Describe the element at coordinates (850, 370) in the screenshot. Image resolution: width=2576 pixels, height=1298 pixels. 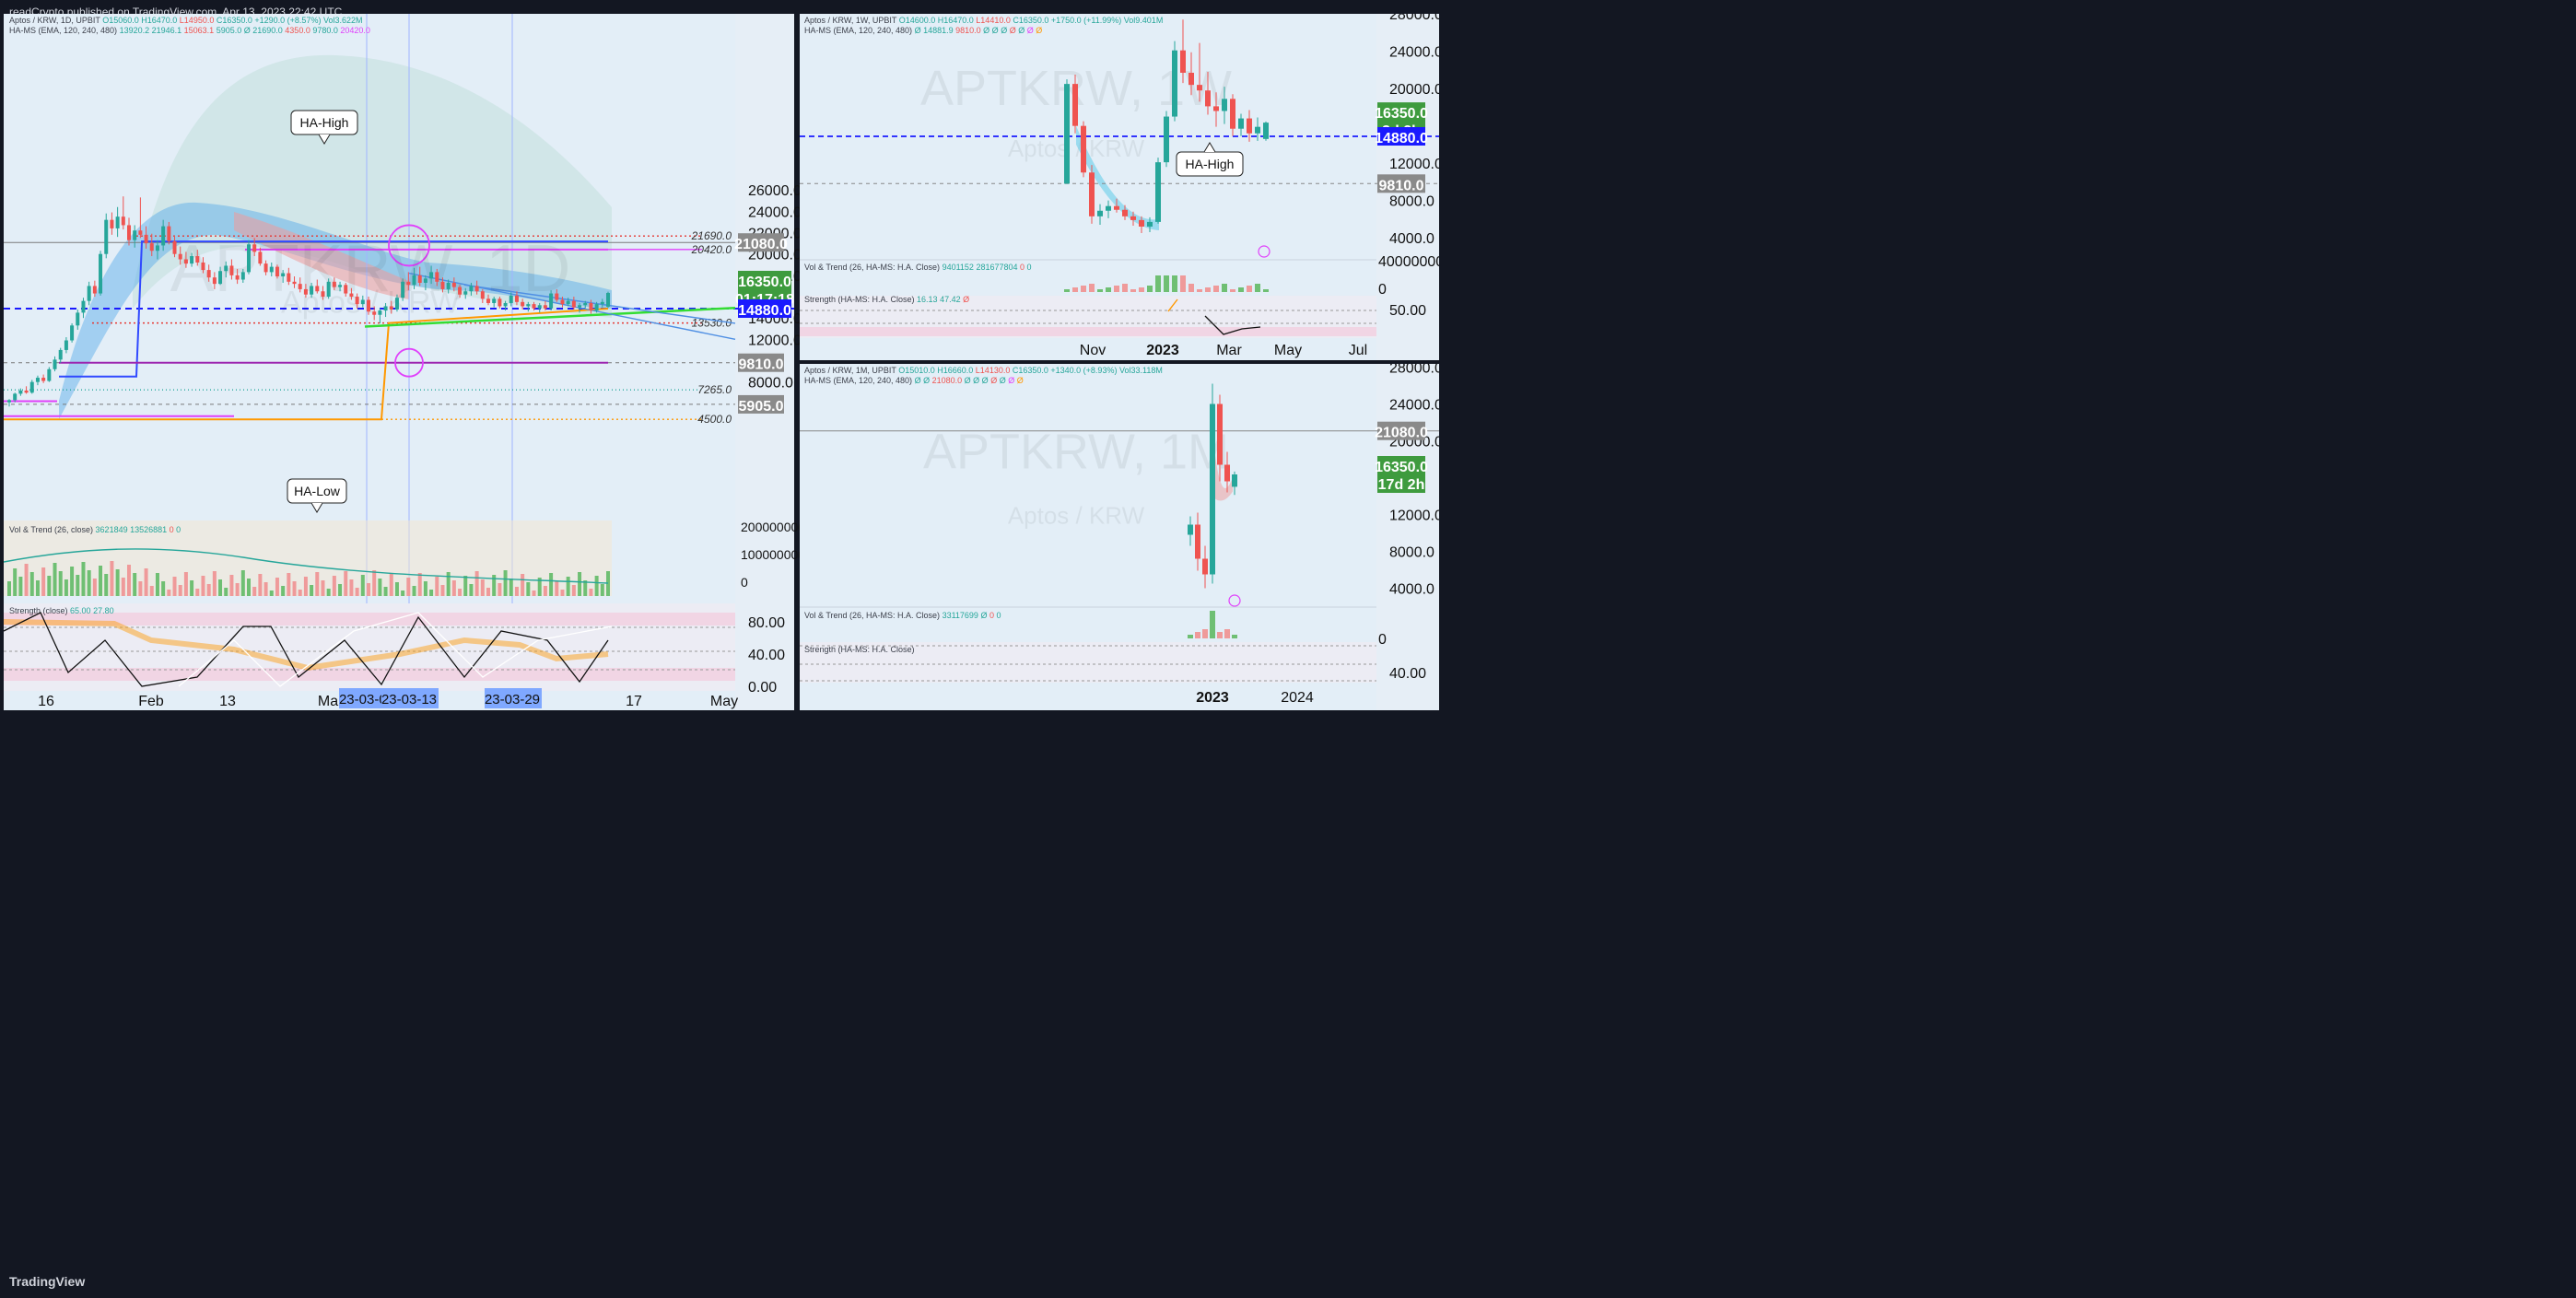
I see `monthly-symbol-legend-part: Aptos / KRW, 1M, UPBIT` at that location.